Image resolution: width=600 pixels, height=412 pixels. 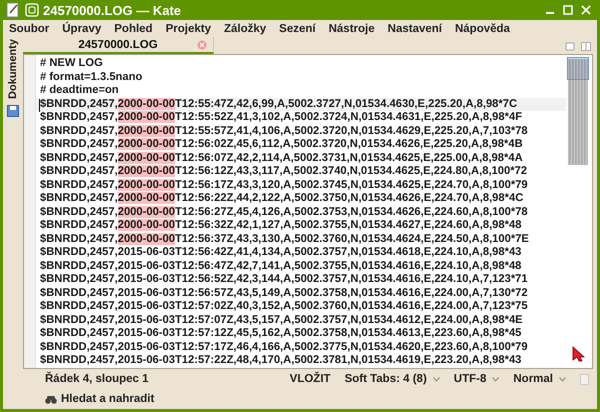 I want to click on floppy-icon, so click(x=13, y=111).